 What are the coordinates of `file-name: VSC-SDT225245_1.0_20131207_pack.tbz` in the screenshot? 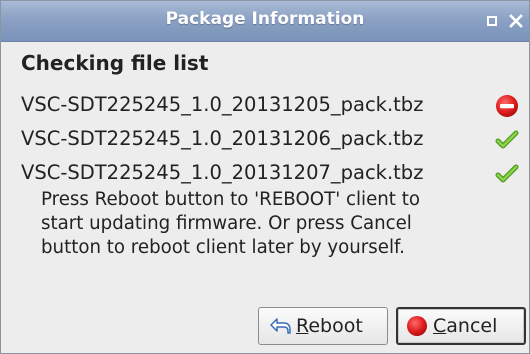 It's located at (222, 172).